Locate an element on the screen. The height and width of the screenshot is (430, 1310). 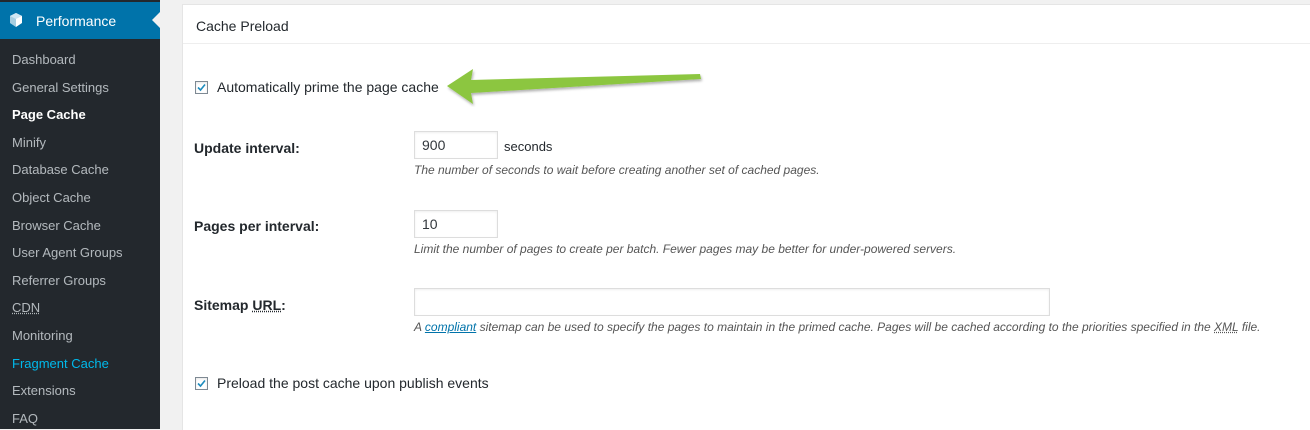
sidebar-item-page-cache: Page Cache is located at coordinates (80, 115).